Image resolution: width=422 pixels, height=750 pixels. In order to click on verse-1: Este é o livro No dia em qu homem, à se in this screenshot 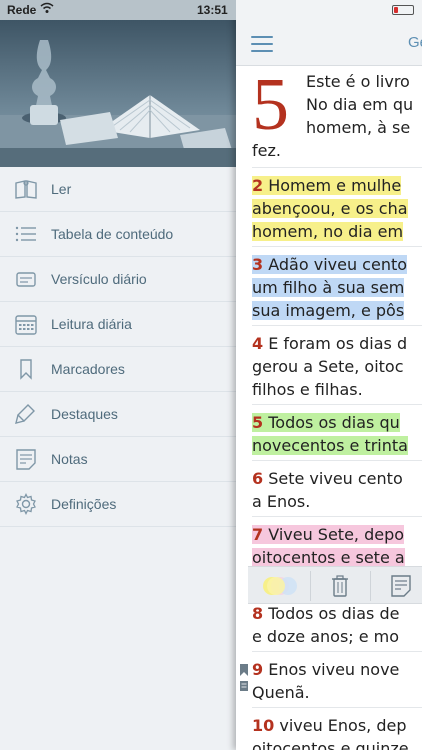, I will do `click(359, 104)`.